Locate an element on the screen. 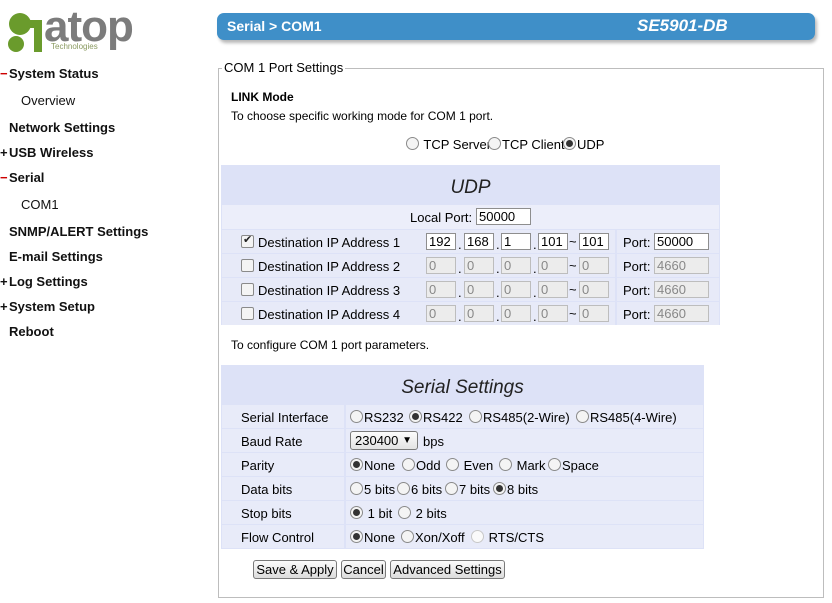 Image resolution: width=832 pixels, height=603 pixels. mode-radio-udp: UDP is located at coordinates (583, 144).